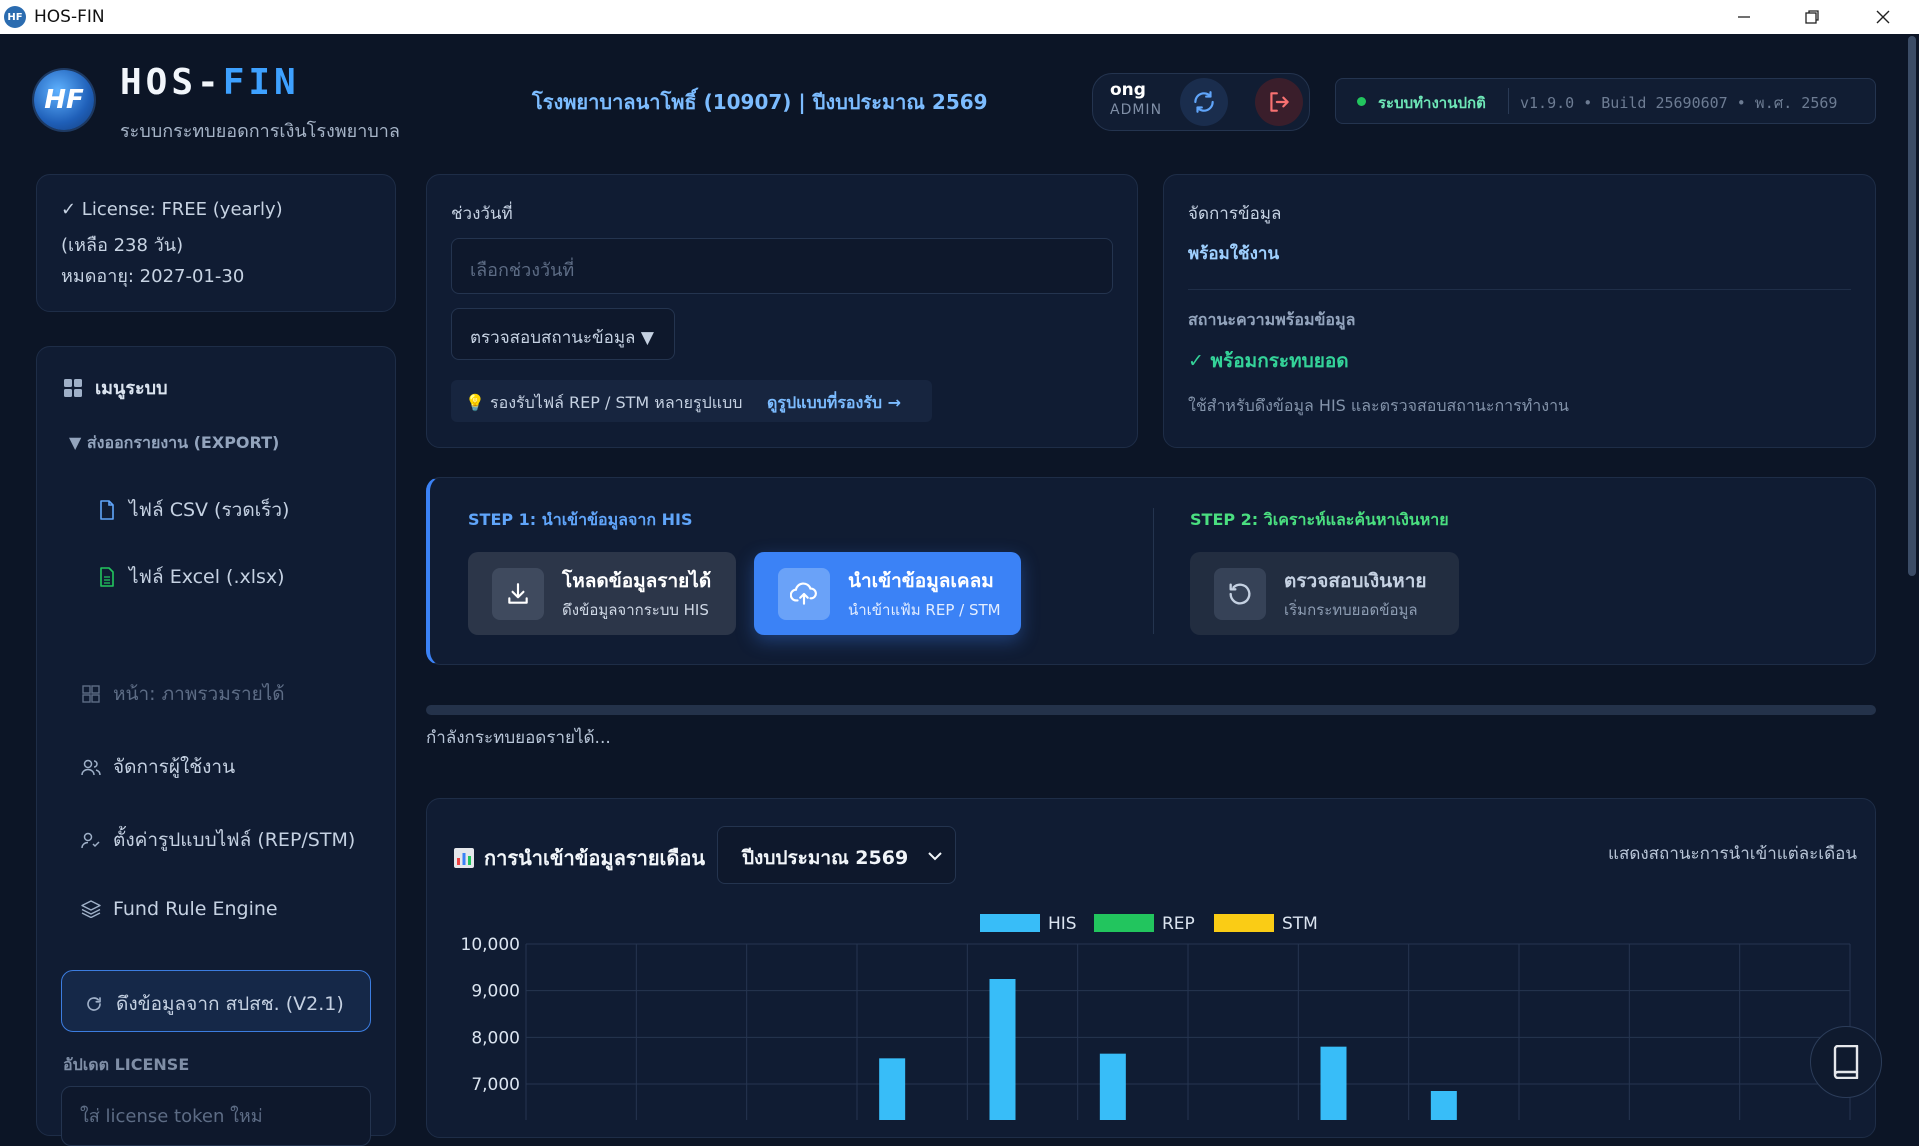 This screenshot has height=1146, width=1919. What do you see at coordinates (131, 388) in the screenshot?
I see `sidebar-title-label: เมนูระบบ` at bounding box center [131, 388].